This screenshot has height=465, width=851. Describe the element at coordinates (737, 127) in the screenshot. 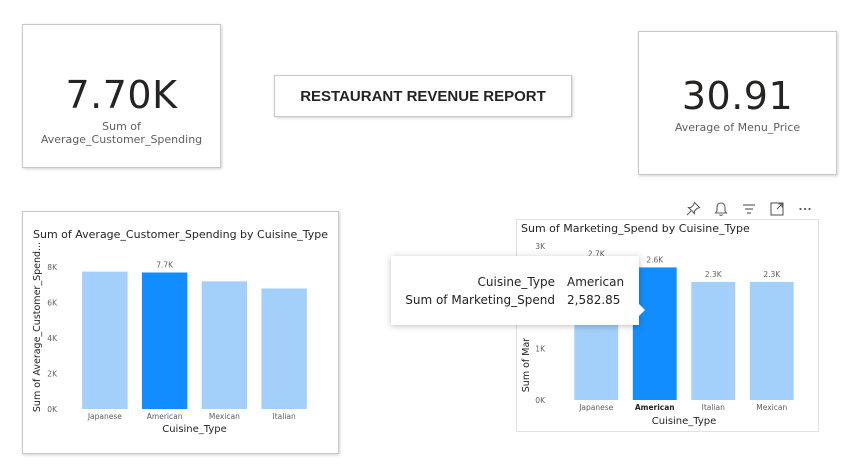

I see `kpi-label: Average of Menu_Price` at that location.